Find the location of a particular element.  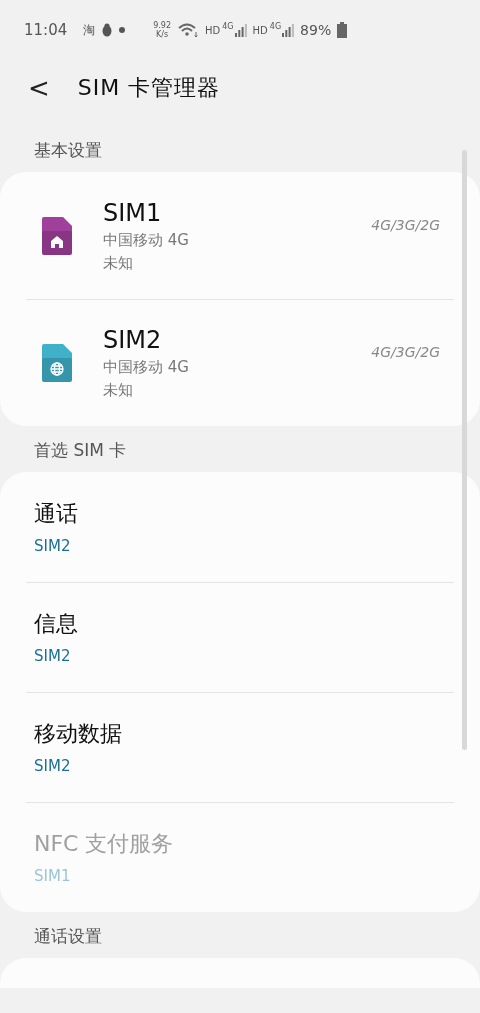

battery-icon is located at coordinates (342, 30).